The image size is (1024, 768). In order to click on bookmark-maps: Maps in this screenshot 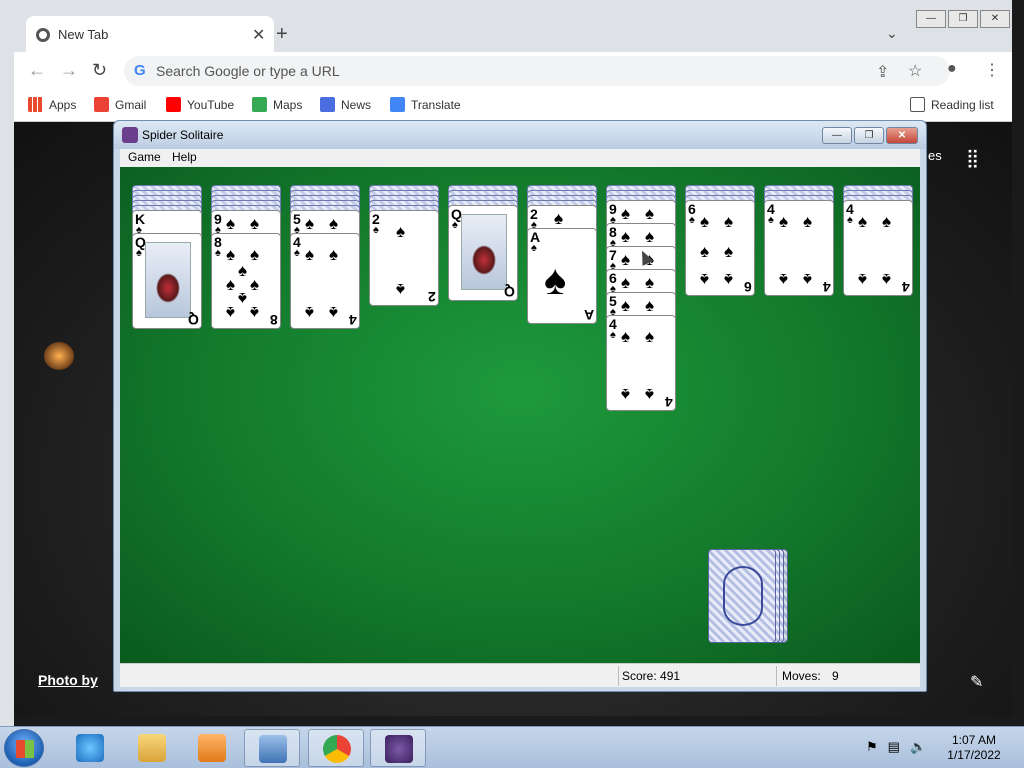, I will do `click(277, 104)`.